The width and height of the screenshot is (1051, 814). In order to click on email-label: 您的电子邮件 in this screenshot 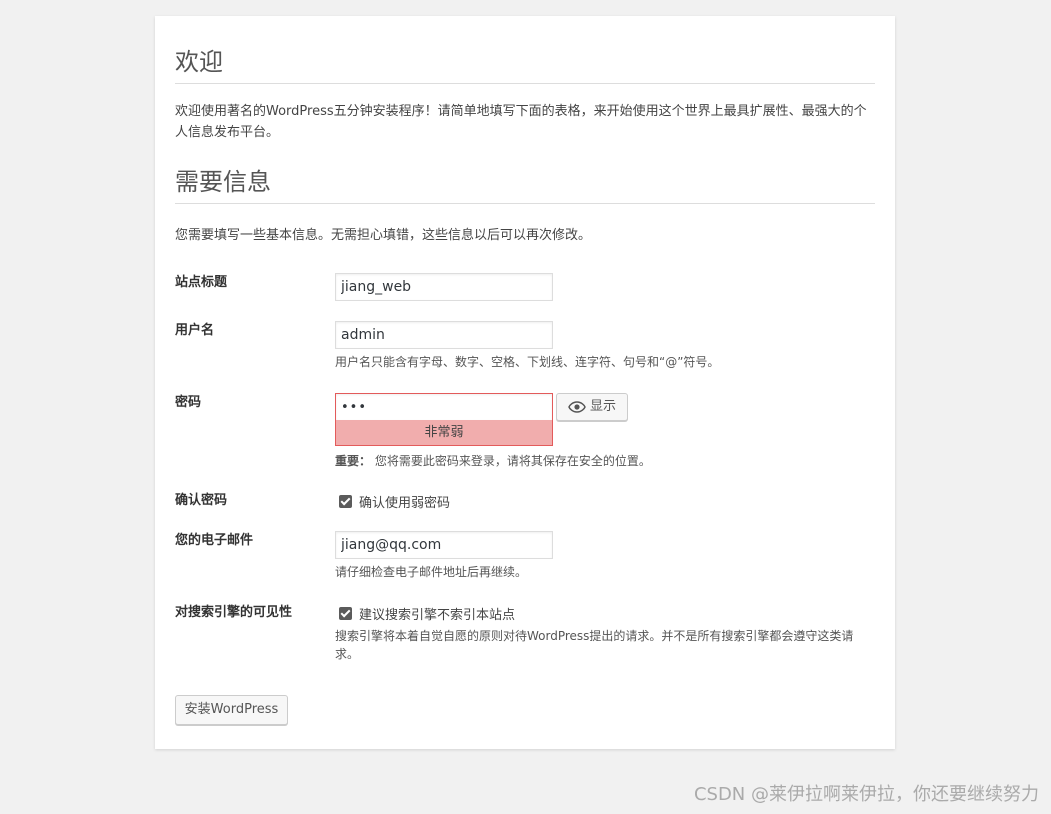, I will do `click(214, 540)`.